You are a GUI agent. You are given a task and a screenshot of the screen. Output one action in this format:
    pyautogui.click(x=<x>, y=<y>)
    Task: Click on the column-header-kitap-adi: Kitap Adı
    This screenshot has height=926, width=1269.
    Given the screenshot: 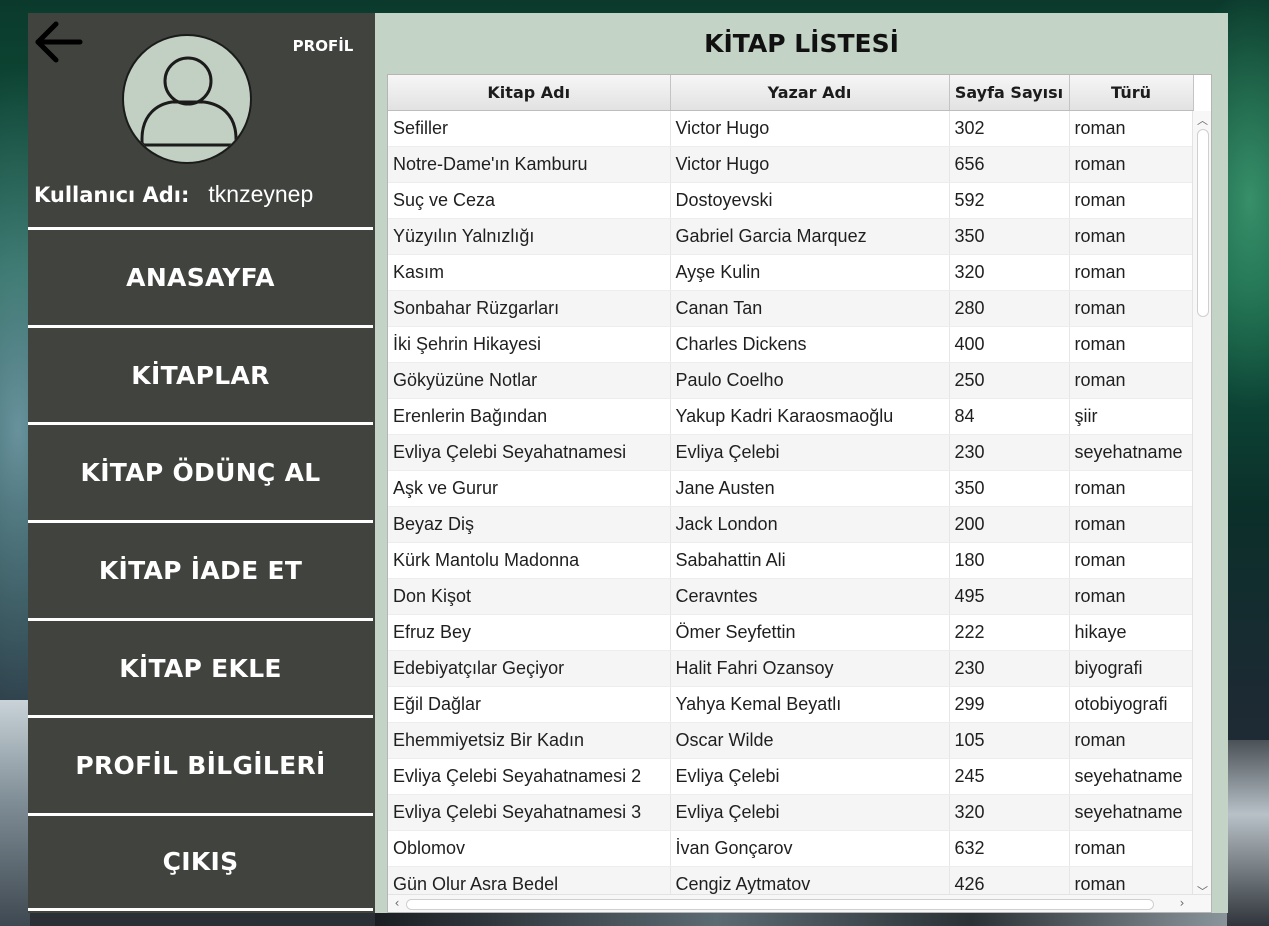 What is the action you would take?
    pyautogui.click(x=529, y=93)
    